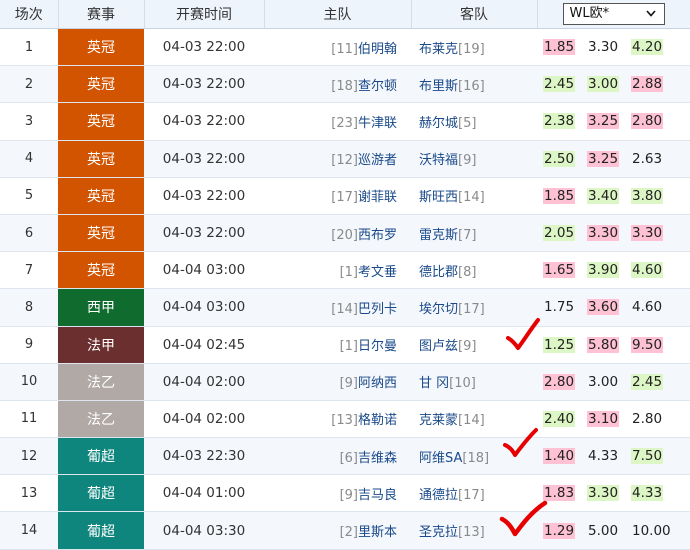  I want to click on away-team-name: 德比郡, so click(438, 272).